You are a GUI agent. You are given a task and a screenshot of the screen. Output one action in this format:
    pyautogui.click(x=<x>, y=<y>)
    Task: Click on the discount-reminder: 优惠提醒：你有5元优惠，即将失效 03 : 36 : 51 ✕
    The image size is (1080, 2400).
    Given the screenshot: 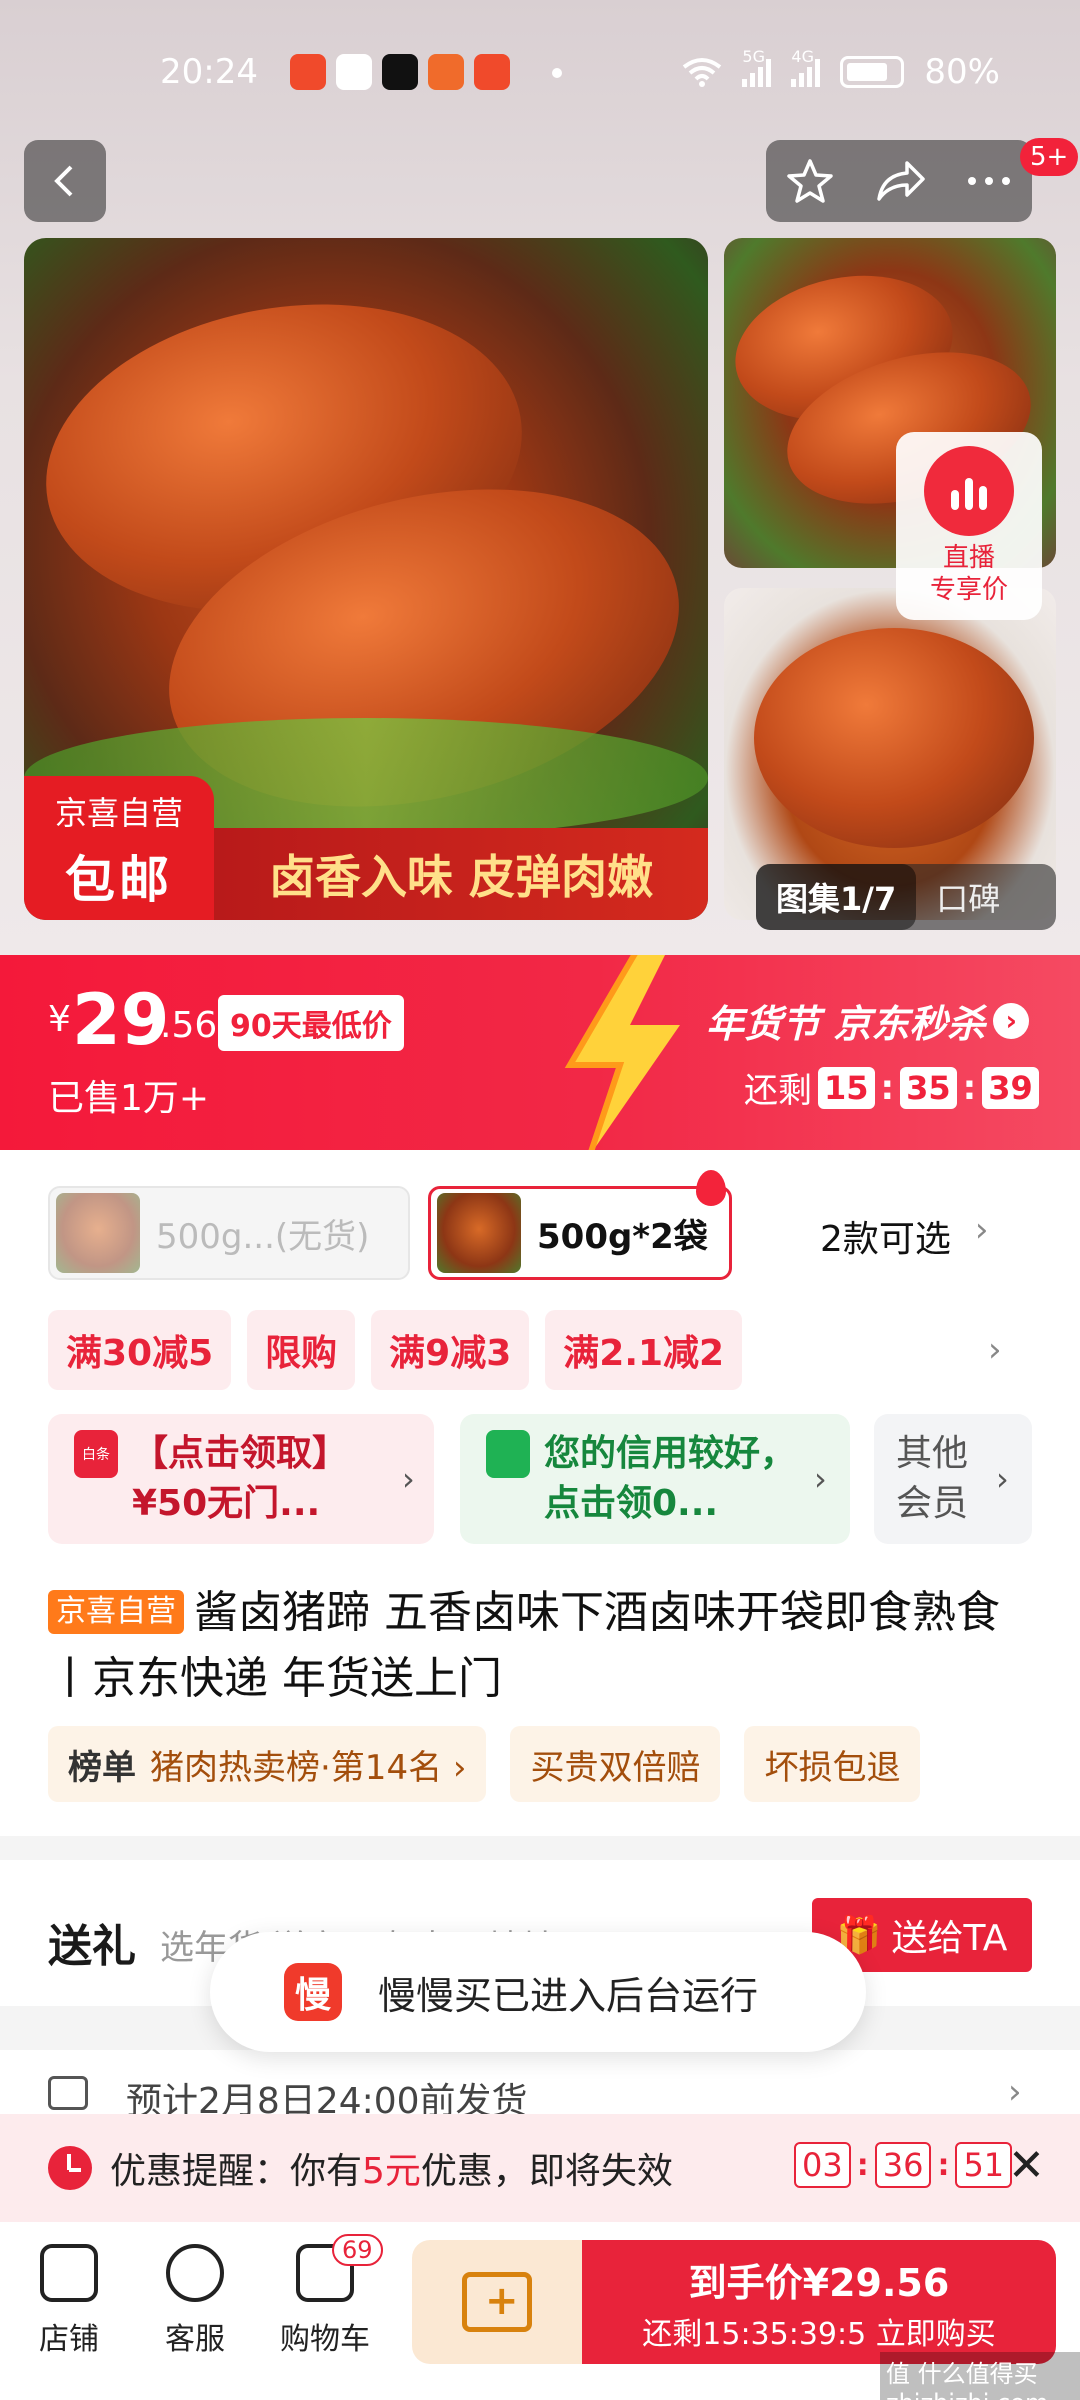 What is the action you would take?
    pyautogui.click(x=540, y=2168)
    